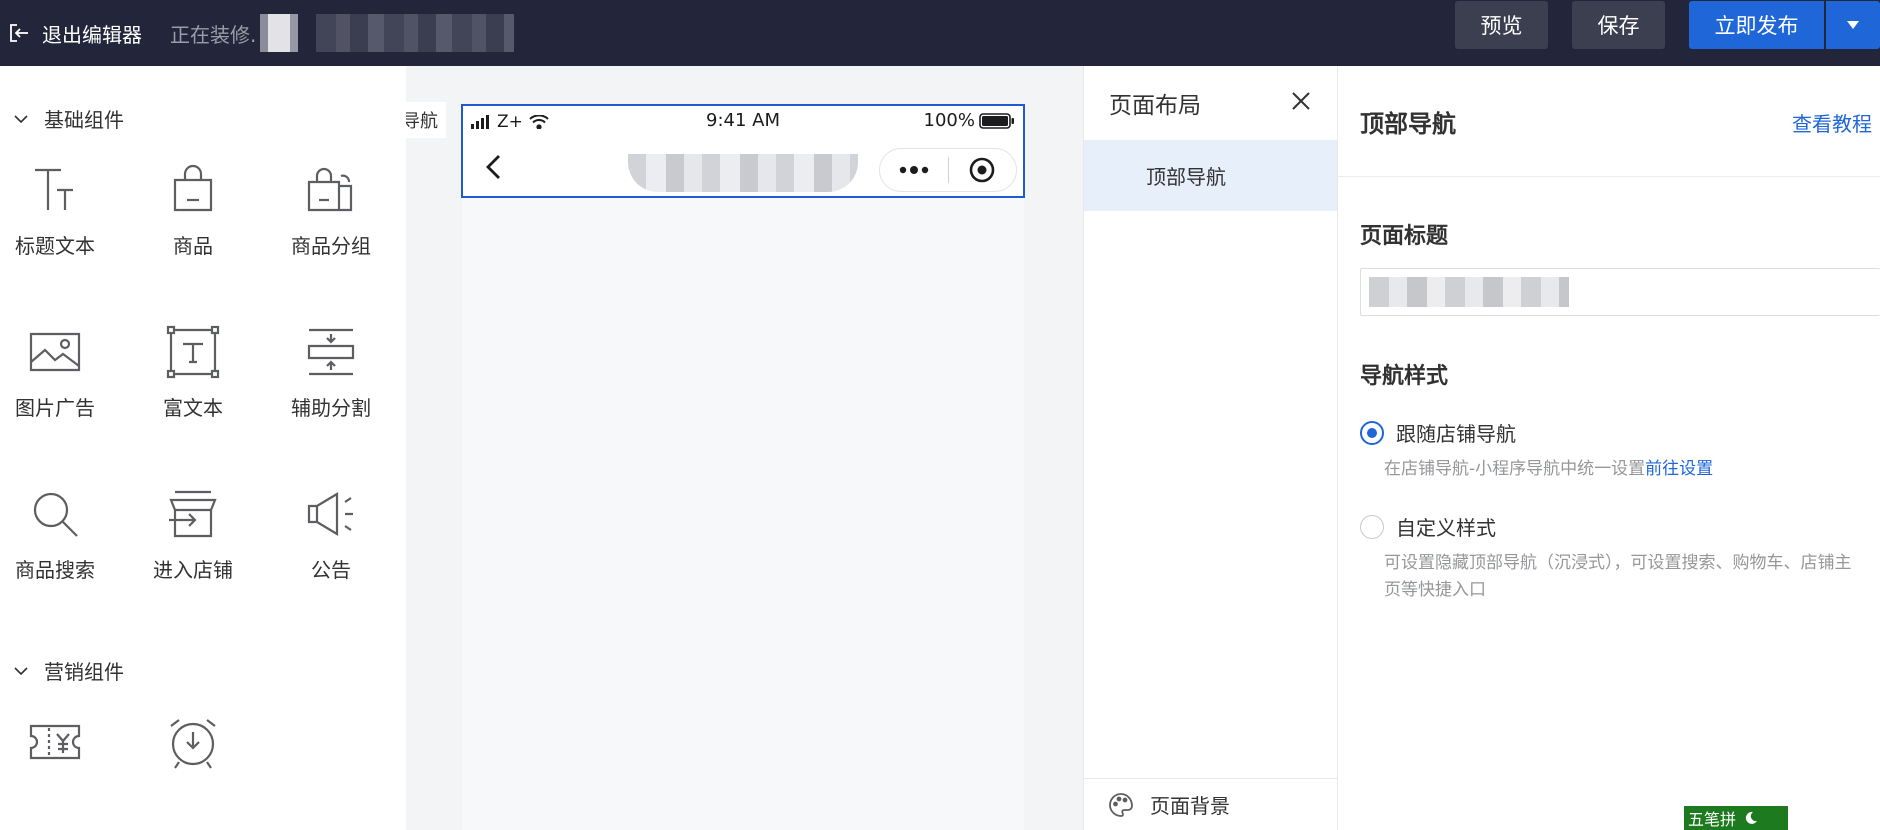 Image resolution: width=1880 pixels, height=830 pixels. I want to click on close-icon, so click(1301, 101).